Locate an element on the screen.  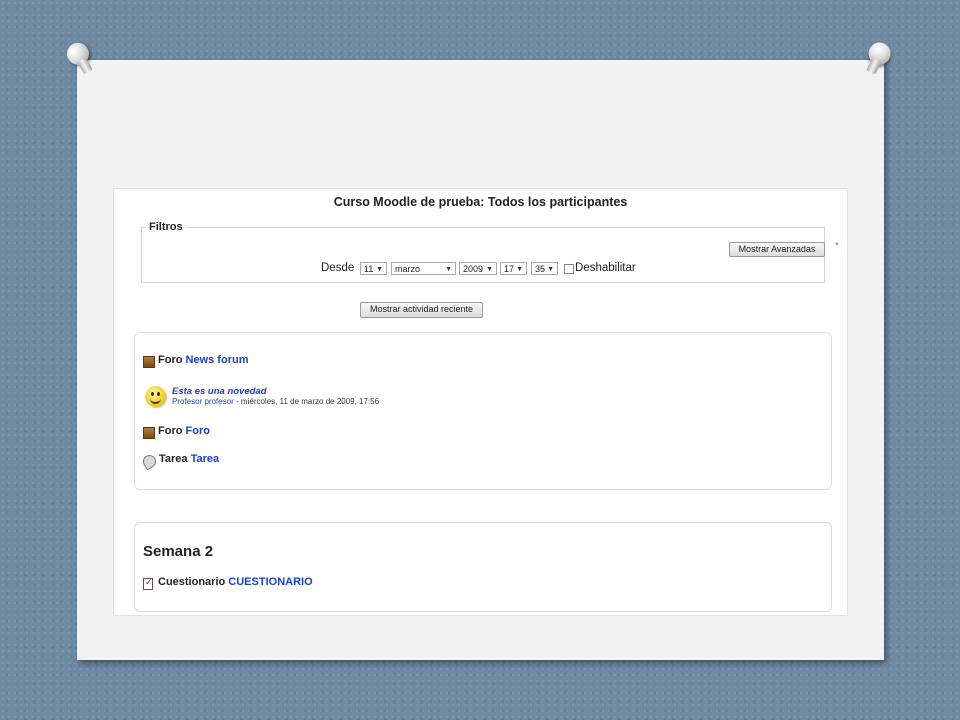
forum-link: Foro is located at coordinates (198, 431).